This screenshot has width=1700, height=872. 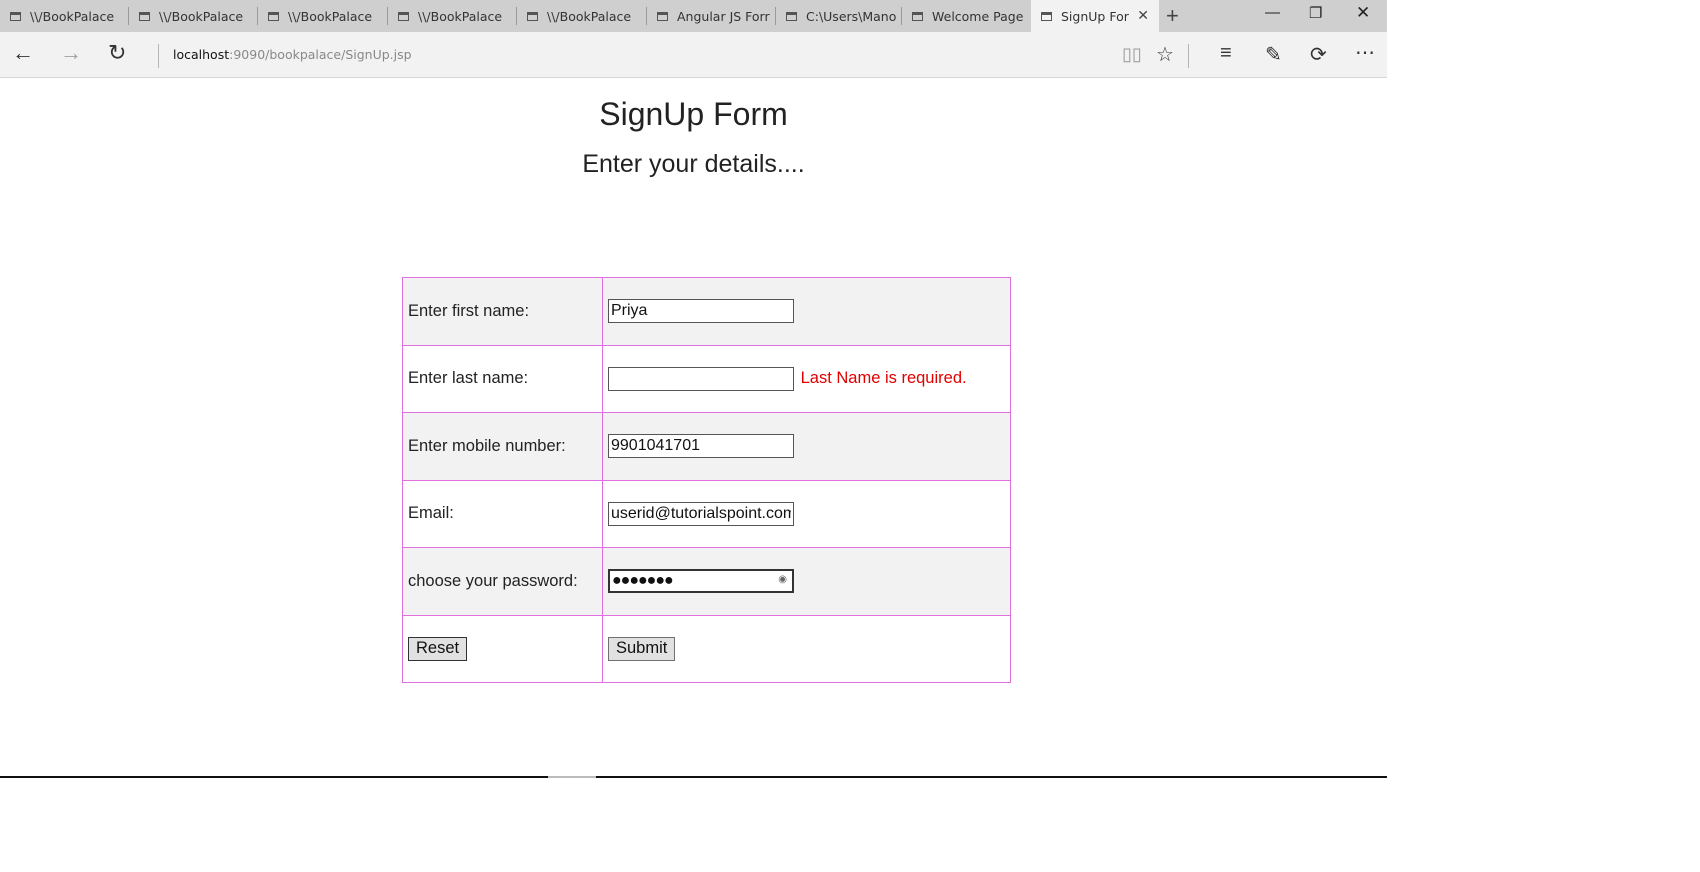 I want to click on password-cell: ◉, so click(x=806, y=581).